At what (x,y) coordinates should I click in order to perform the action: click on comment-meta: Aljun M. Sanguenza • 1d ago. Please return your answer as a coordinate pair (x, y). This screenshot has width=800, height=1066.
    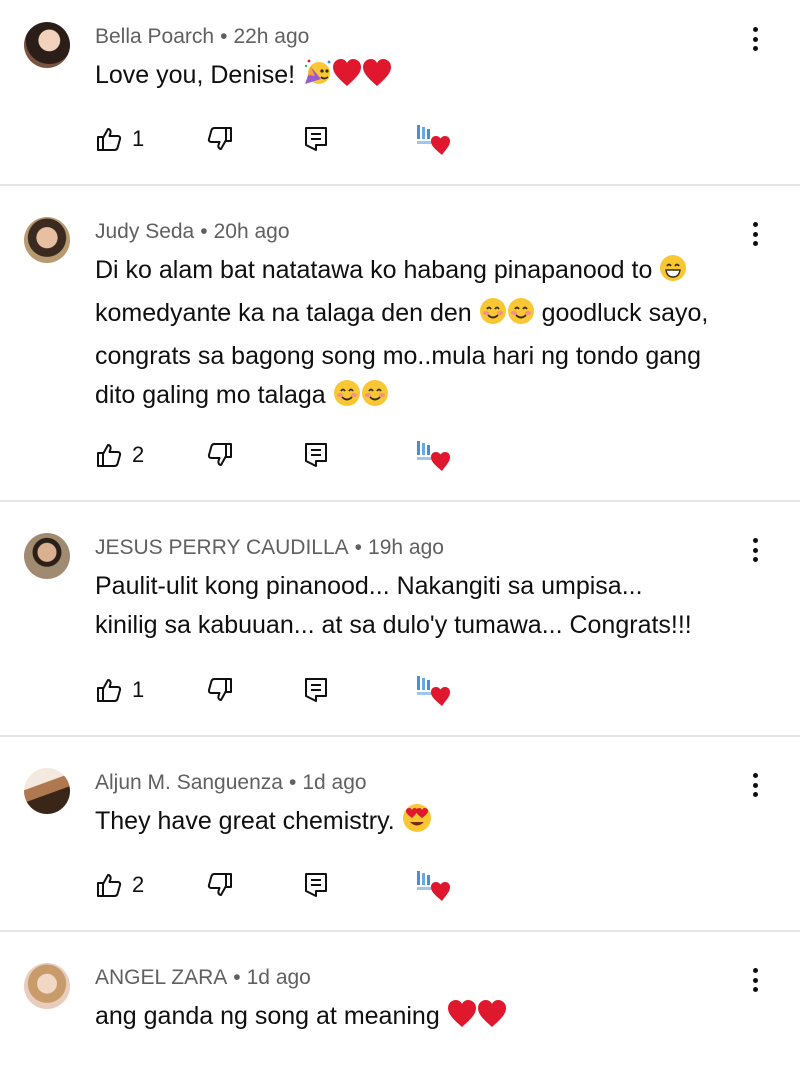
    Looking at the image, I should click on (231, 783).